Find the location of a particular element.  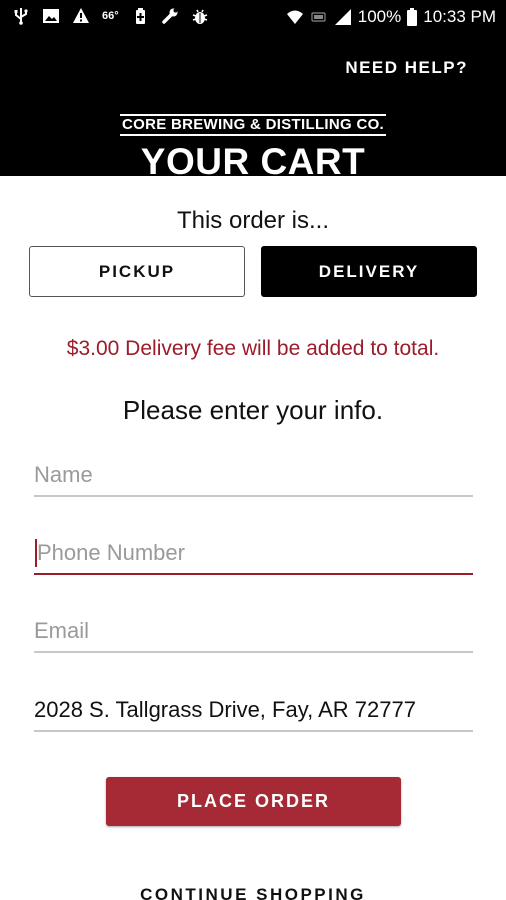

need-help-link: NEED HELP? is located at coordinates (406, 68).